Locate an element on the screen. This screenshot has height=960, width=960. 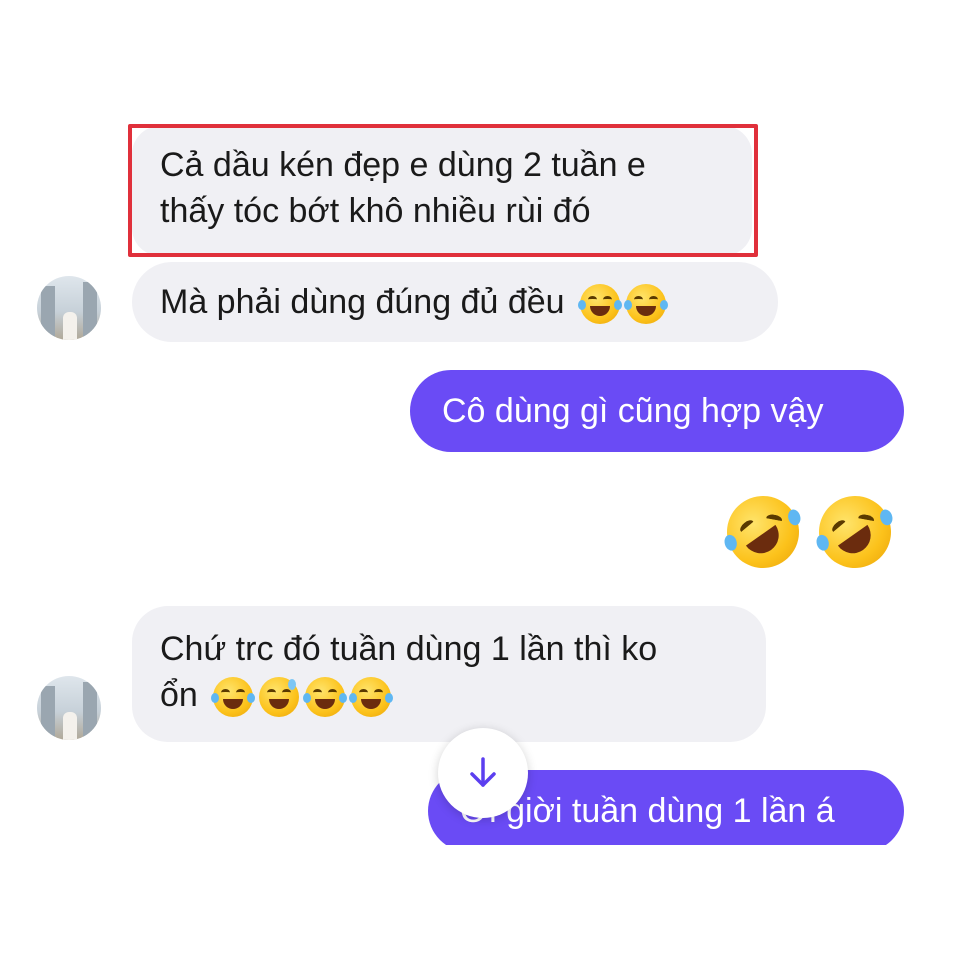
arrow-down-icon is located at coordinates (483, 772).